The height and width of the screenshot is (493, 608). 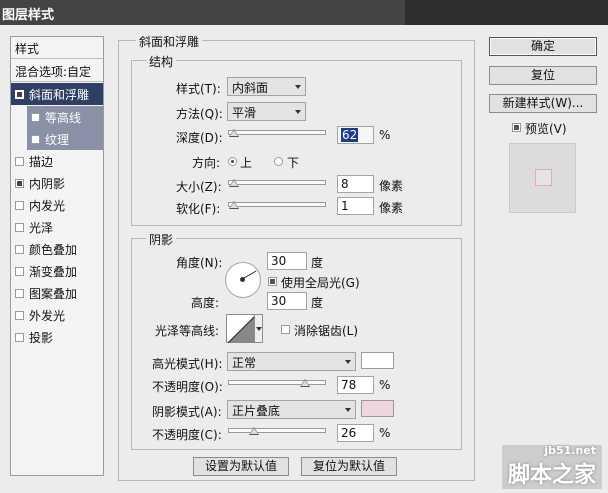 What do you see at coordinates (355, 206) in the screenshot?
I see `soften-input: 1` at bounding box center [355, 206].